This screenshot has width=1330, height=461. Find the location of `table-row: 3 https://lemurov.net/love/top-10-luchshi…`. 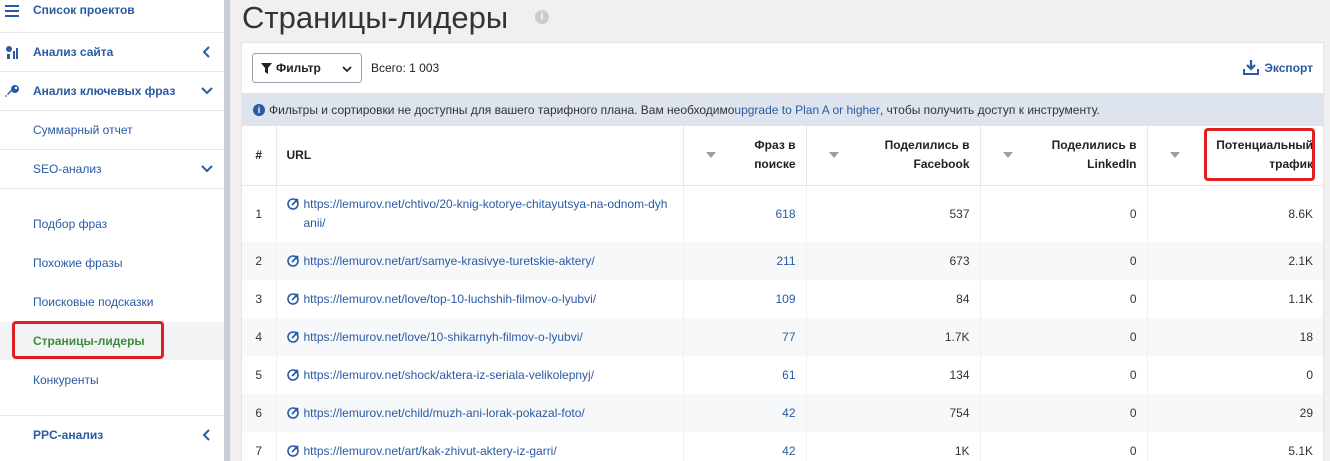

table-row: 3 https://lemurov.net/love/top-10-luchshi… is located at coordinates (782, 299).